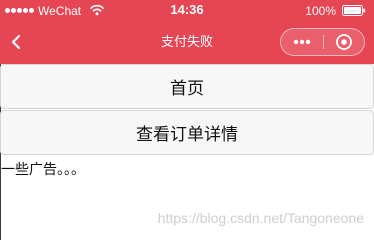  I want to click on mini-program-capsule, so click(322, 42).